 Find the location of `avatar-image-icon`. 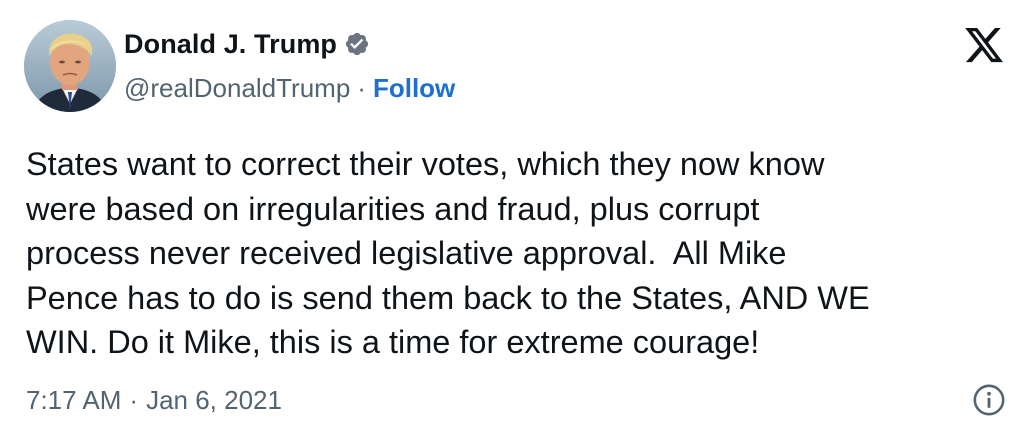

avatar-image-icon is located at coordinates (70, 66).